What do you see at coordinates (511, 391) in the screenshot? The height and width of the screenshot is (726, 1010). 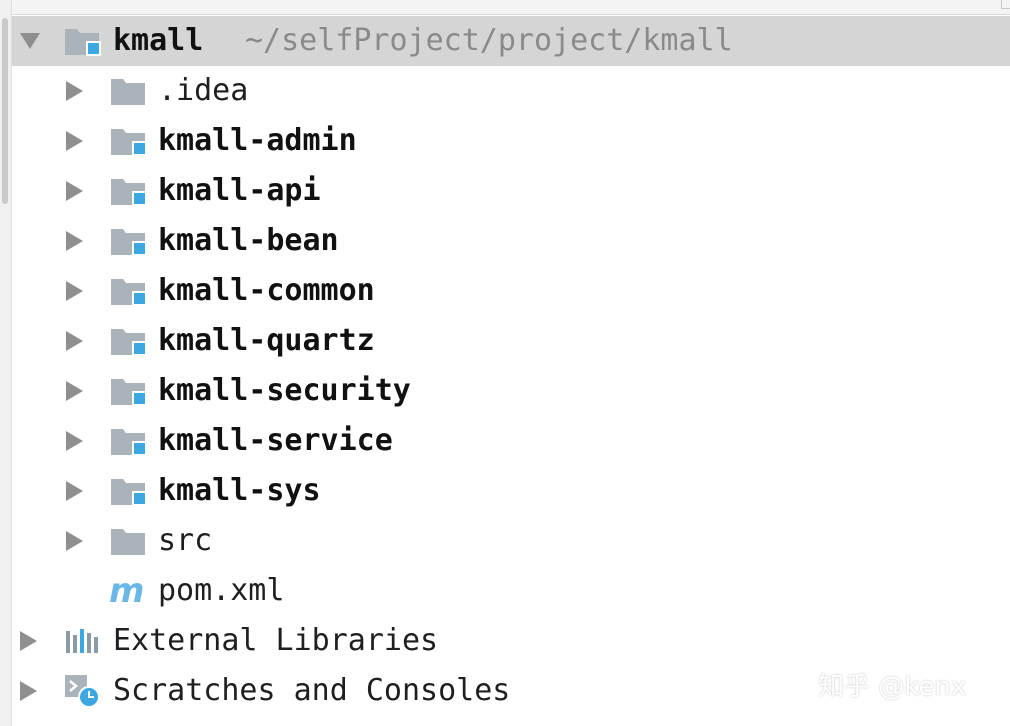 I see `tree-row-kmall-security: kmall-security` at bounding box center [511, 391].